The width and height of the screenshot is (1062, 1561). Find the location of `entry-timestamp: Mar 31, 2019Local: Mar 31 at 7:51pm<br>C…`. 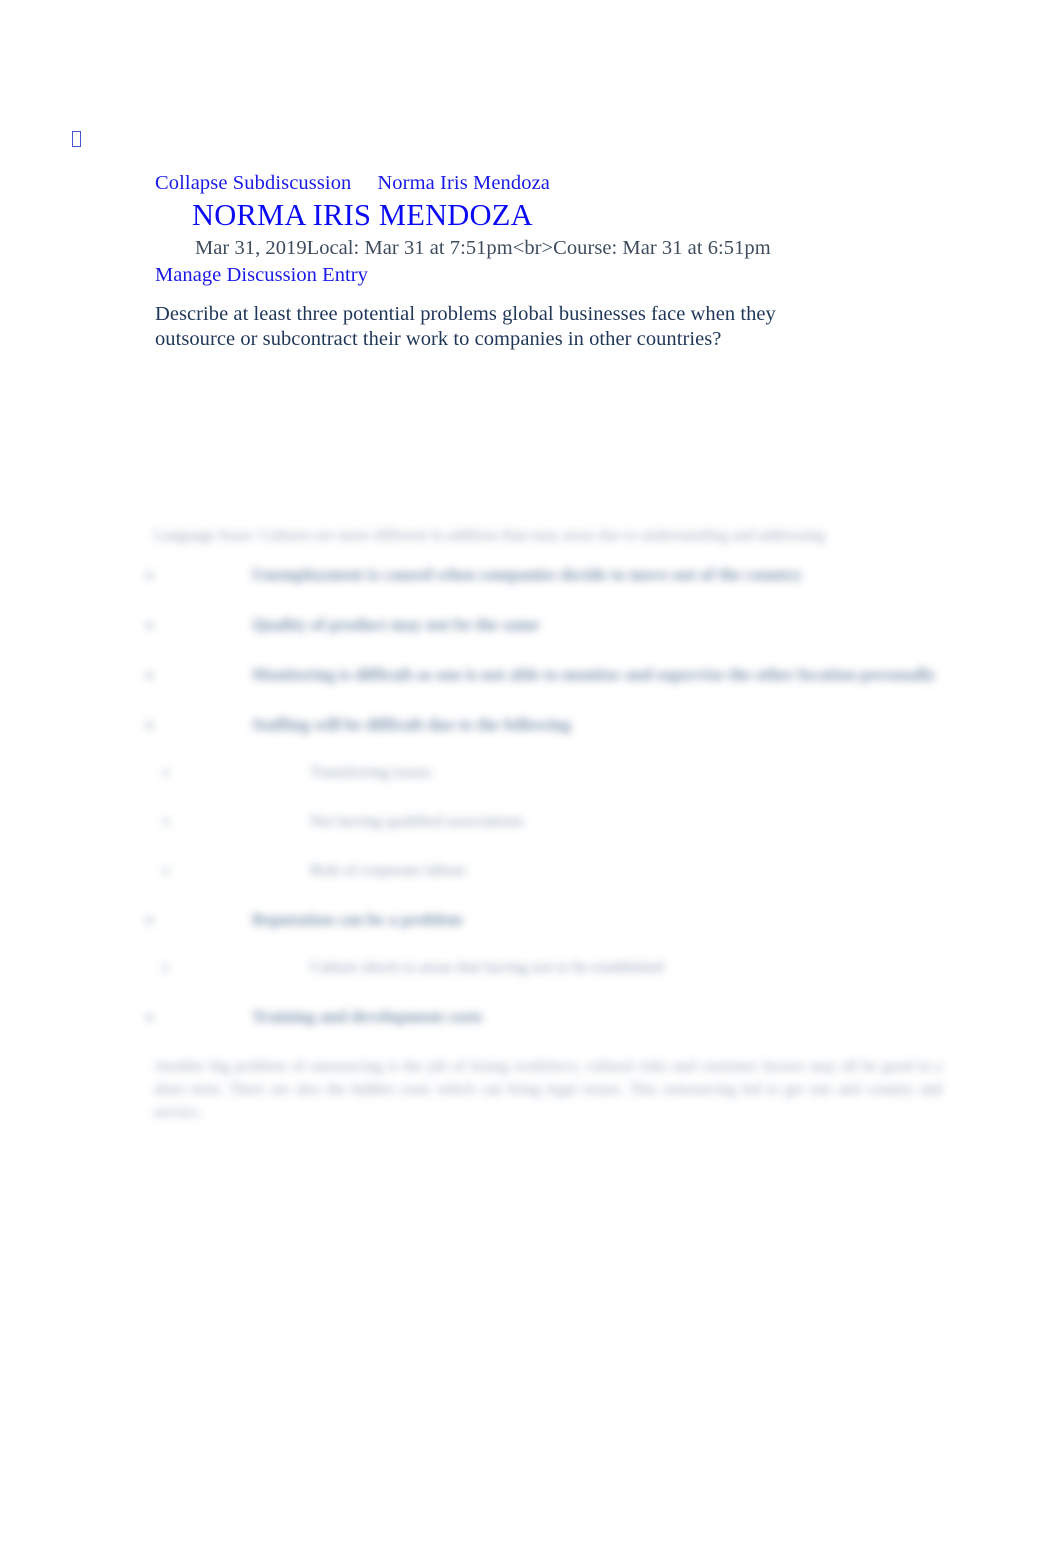

entry-timestamp: Mar 31, 2019Local: Mar 31 at 7:51pm<br>C… is located at coordinates (483, 248).